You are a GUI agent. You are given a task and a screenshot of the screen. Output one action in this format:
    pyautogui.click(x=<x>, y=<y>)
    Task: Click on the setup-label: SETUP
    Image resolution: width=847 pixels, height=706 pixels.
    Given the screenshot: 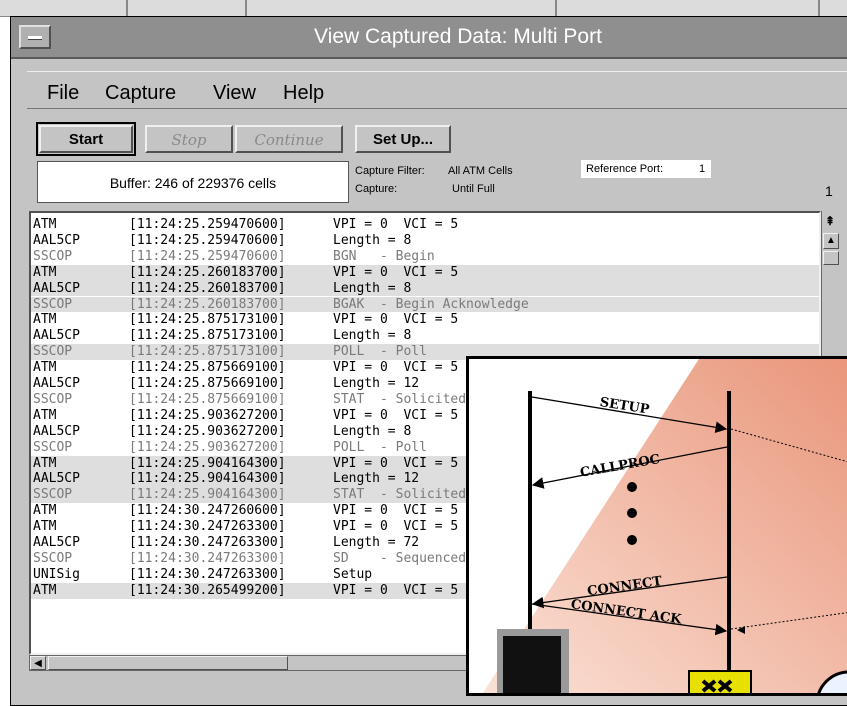 What is the action you would take?
    pyautogui.click(x=625, y=406)
    